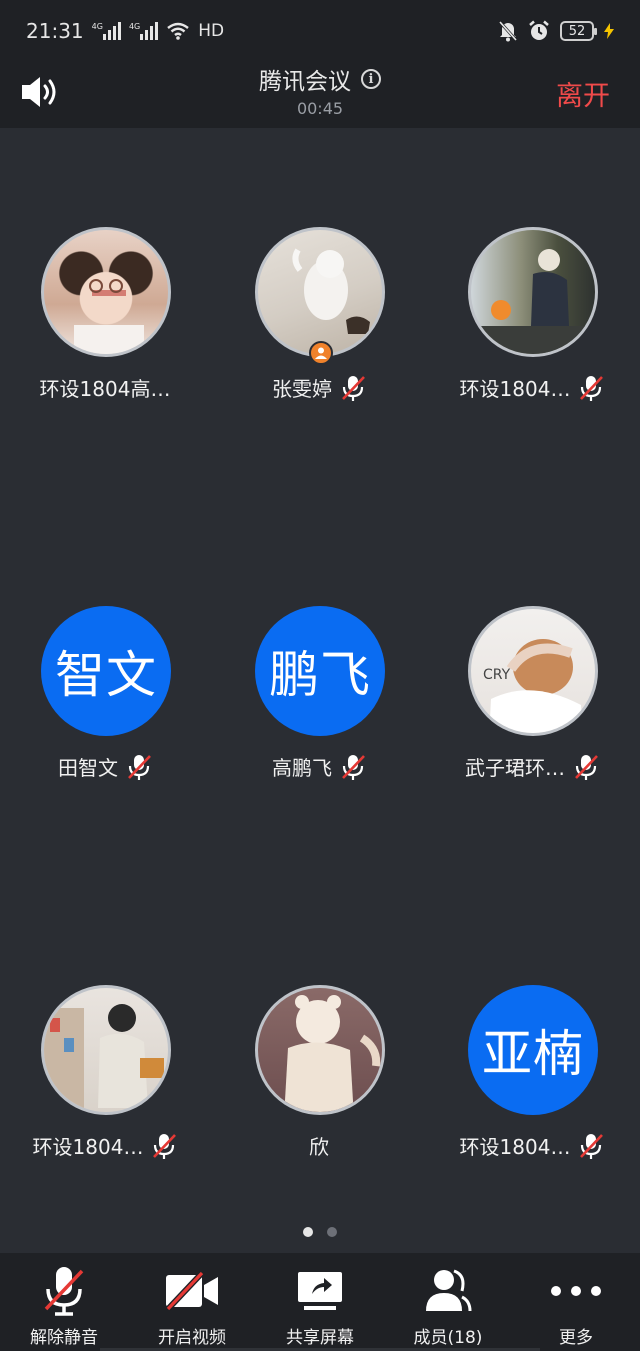  I want to click on more-label: 更多, so click(576, 1338).